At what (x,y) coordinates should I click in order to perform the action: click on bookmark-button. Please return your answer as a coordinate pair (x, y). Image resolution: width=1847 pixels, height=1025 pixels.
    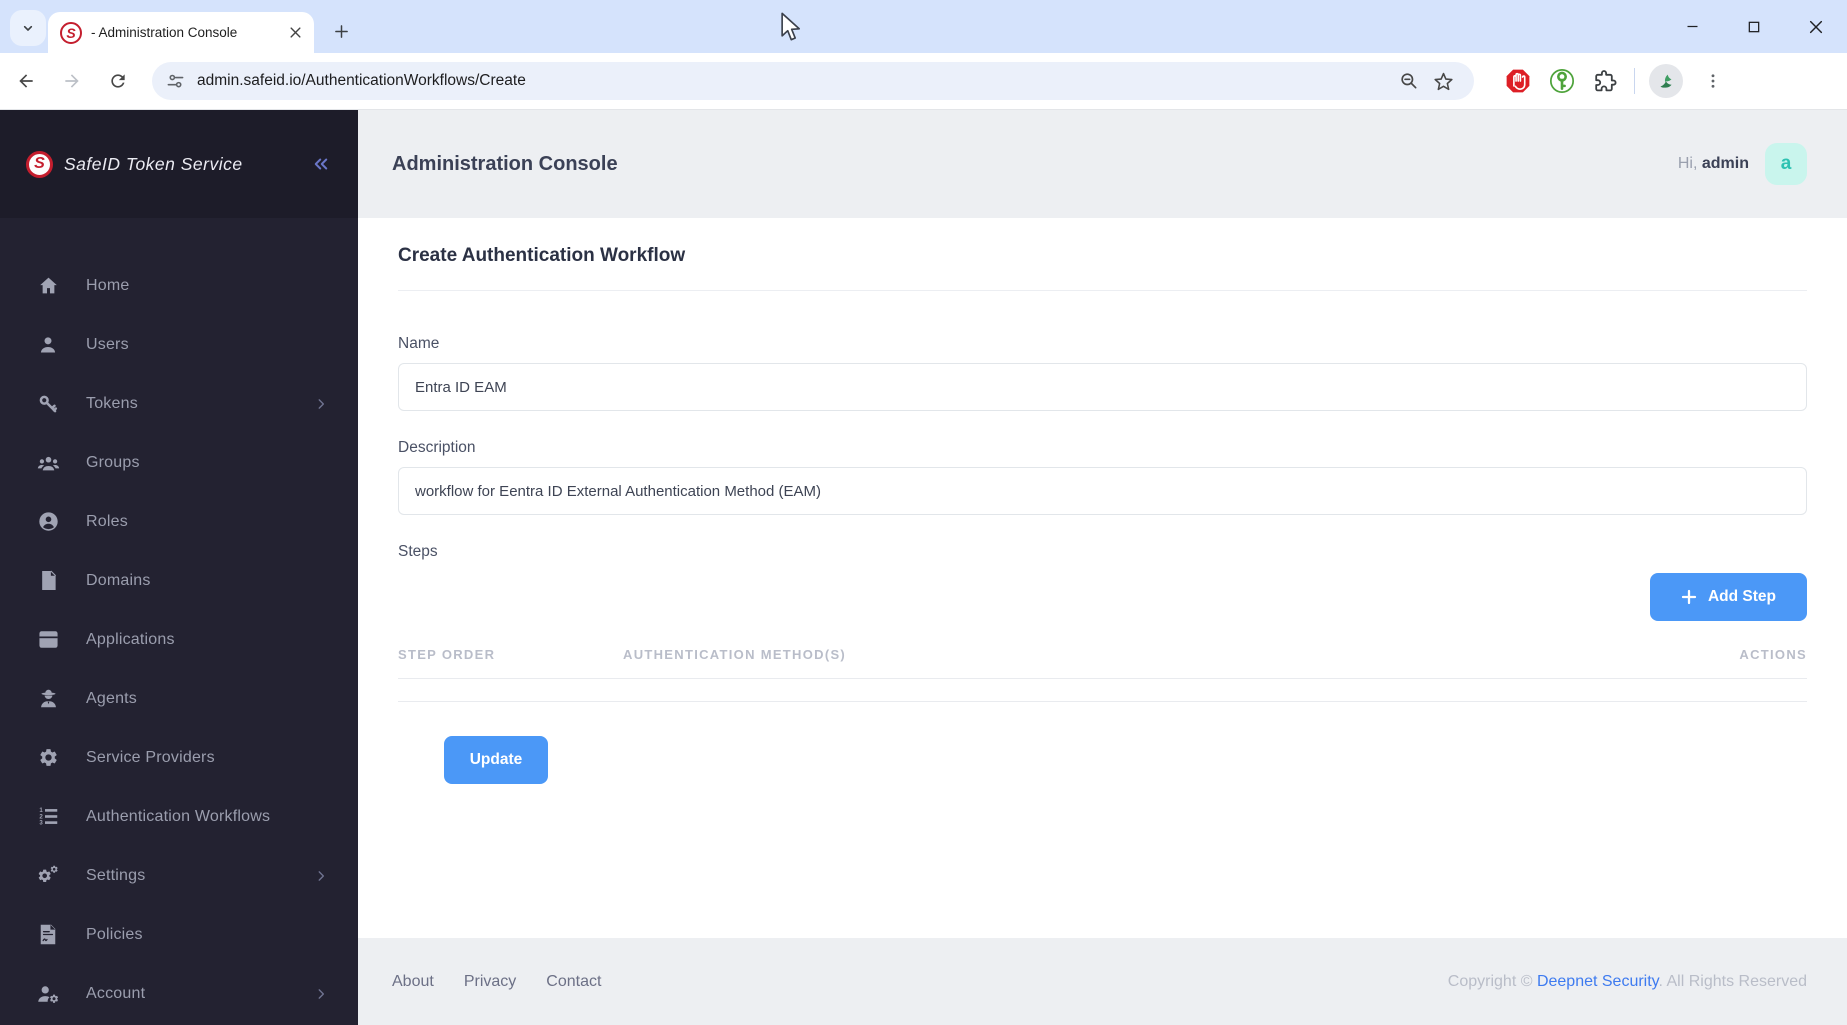
    Looking at the image, I should click on (1443, 81).